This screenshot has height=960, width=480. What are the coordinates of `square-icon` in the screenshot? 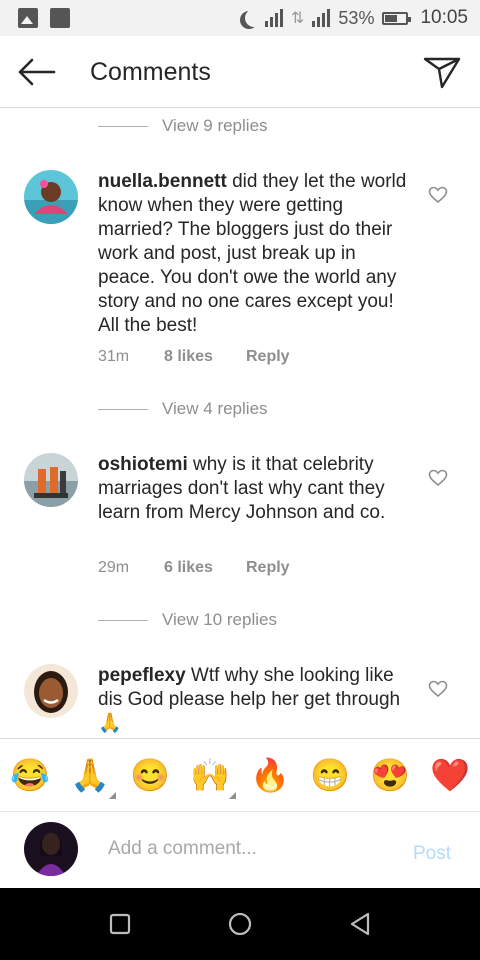 It's located at (120, 924).